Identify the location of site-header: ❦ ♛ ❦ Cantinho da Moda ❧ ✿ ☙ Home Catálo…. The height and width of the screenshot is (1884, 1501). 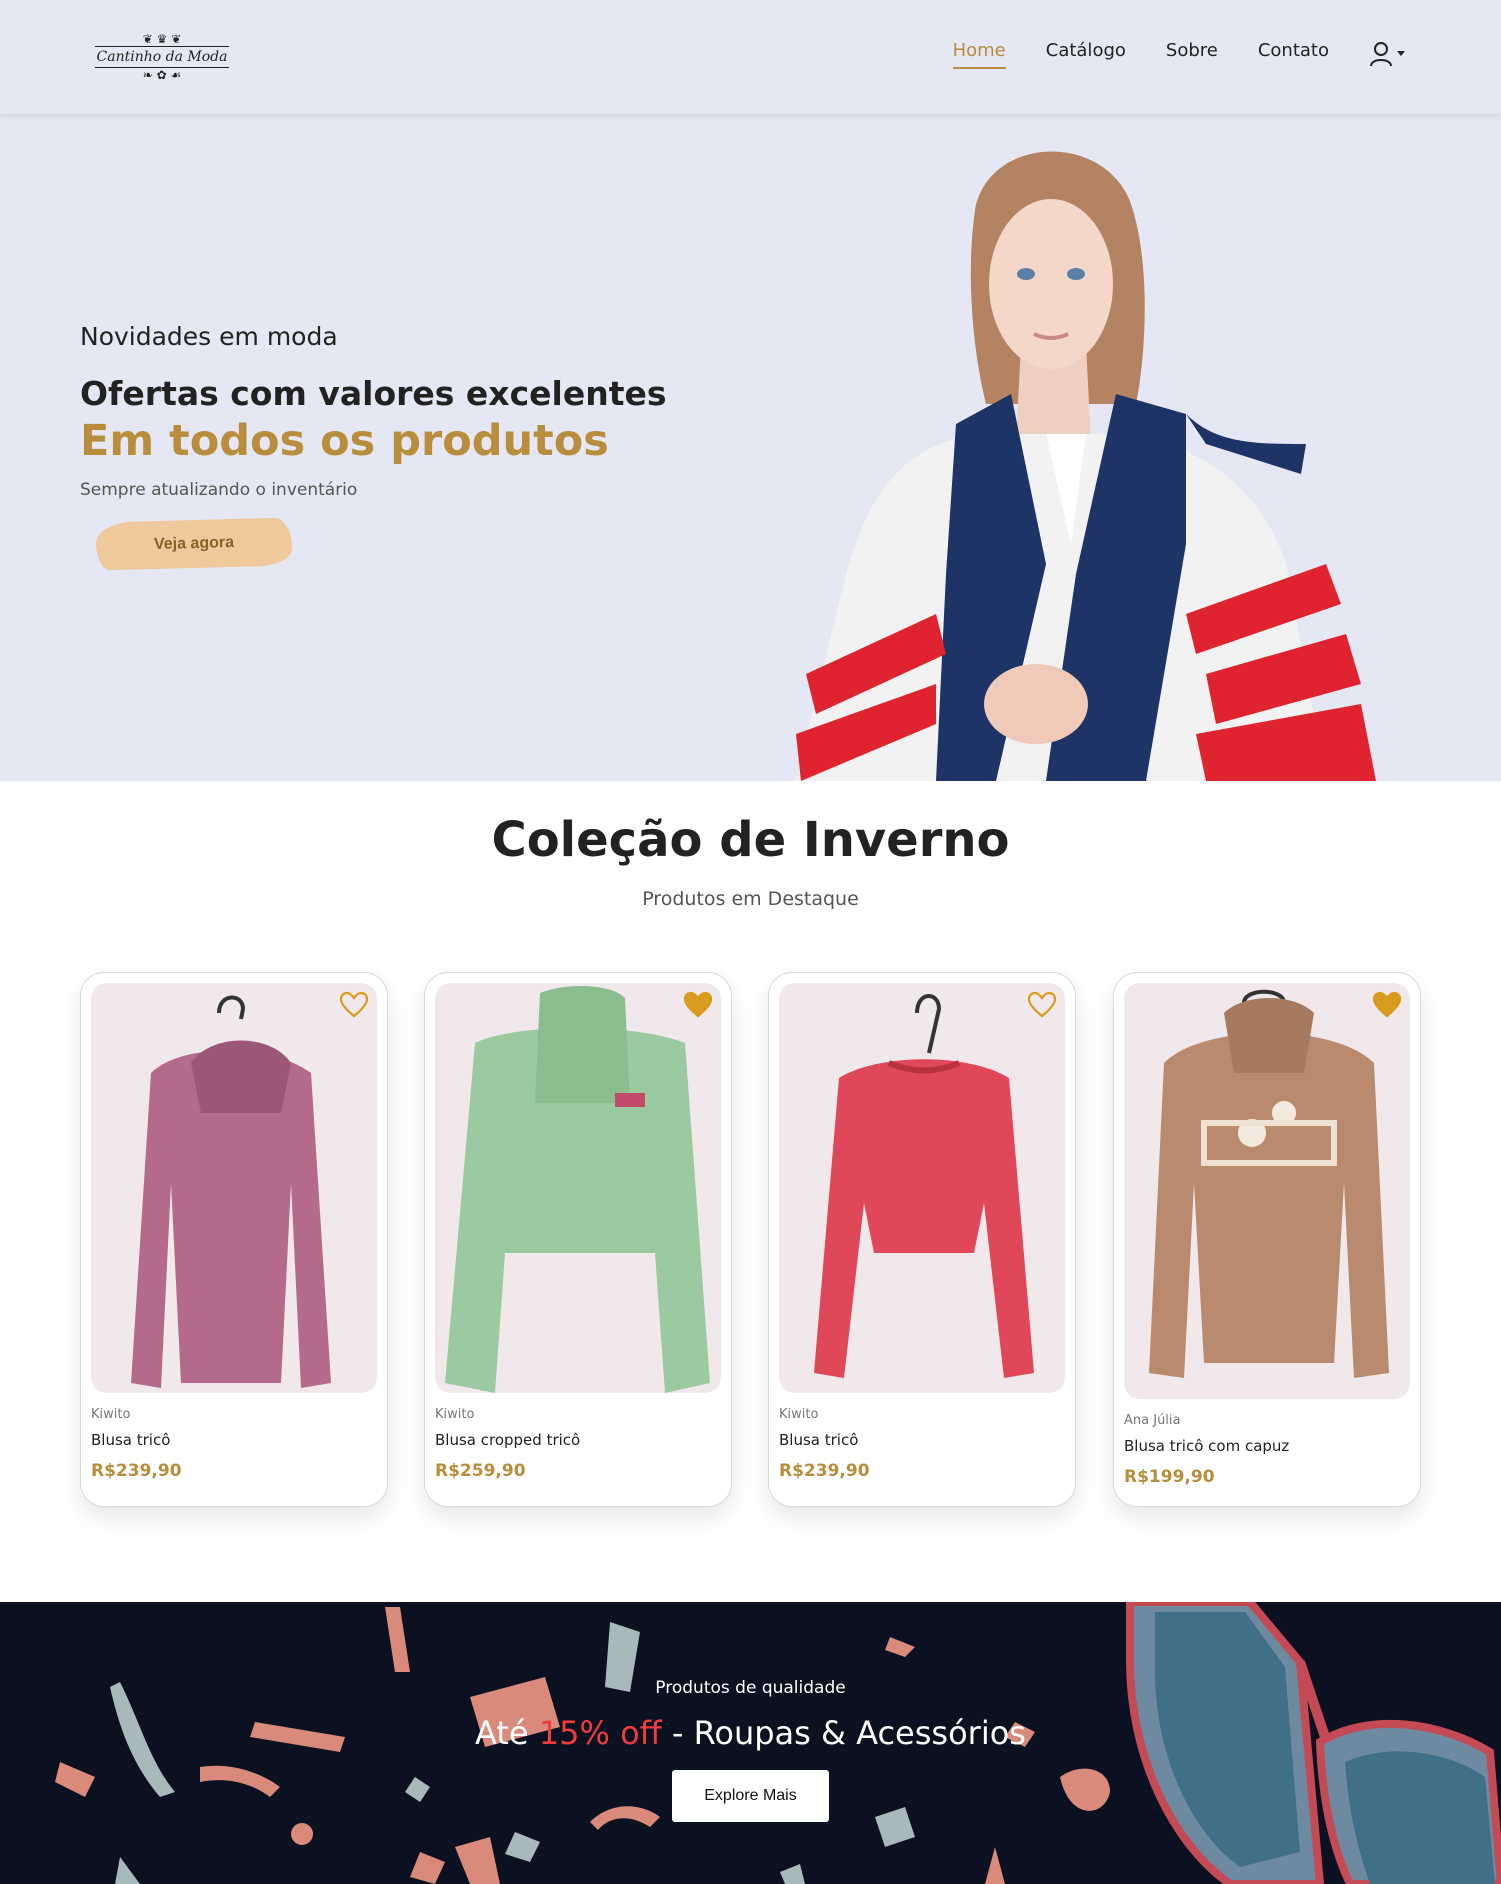
(750, 57).